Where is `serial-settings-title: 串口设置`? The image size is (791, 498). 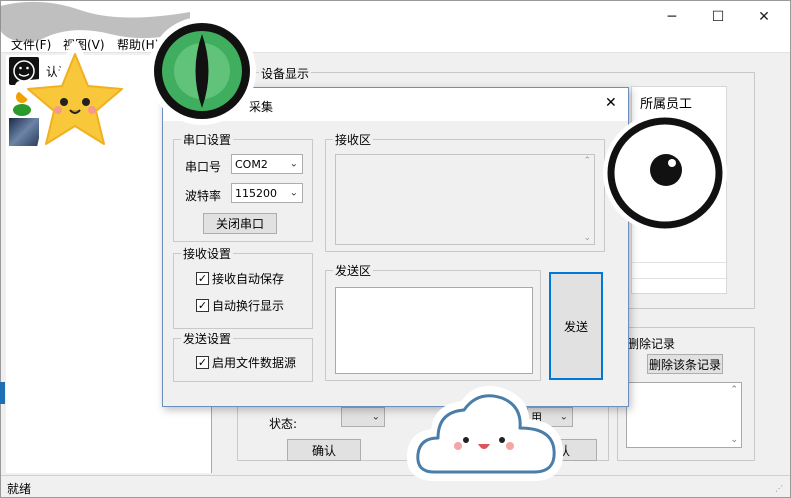 serial-settings-title: 串口设置 is located at coordinates (207, 139).